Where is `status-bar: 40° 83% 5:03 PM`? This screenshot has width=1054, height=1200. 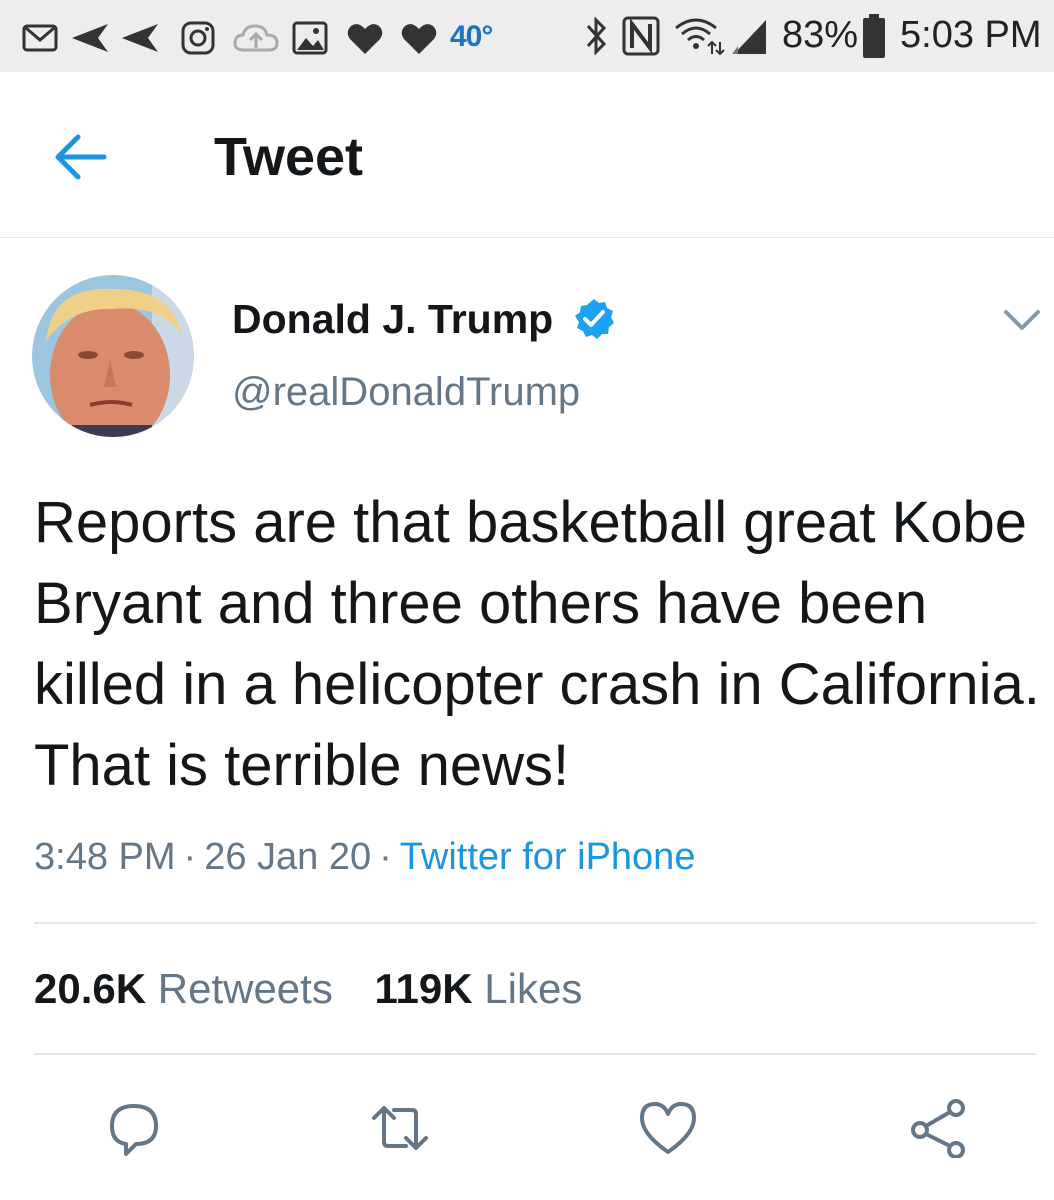 status-bar: 40° 83% 5:03 PM is located at coordinates (527, 36).